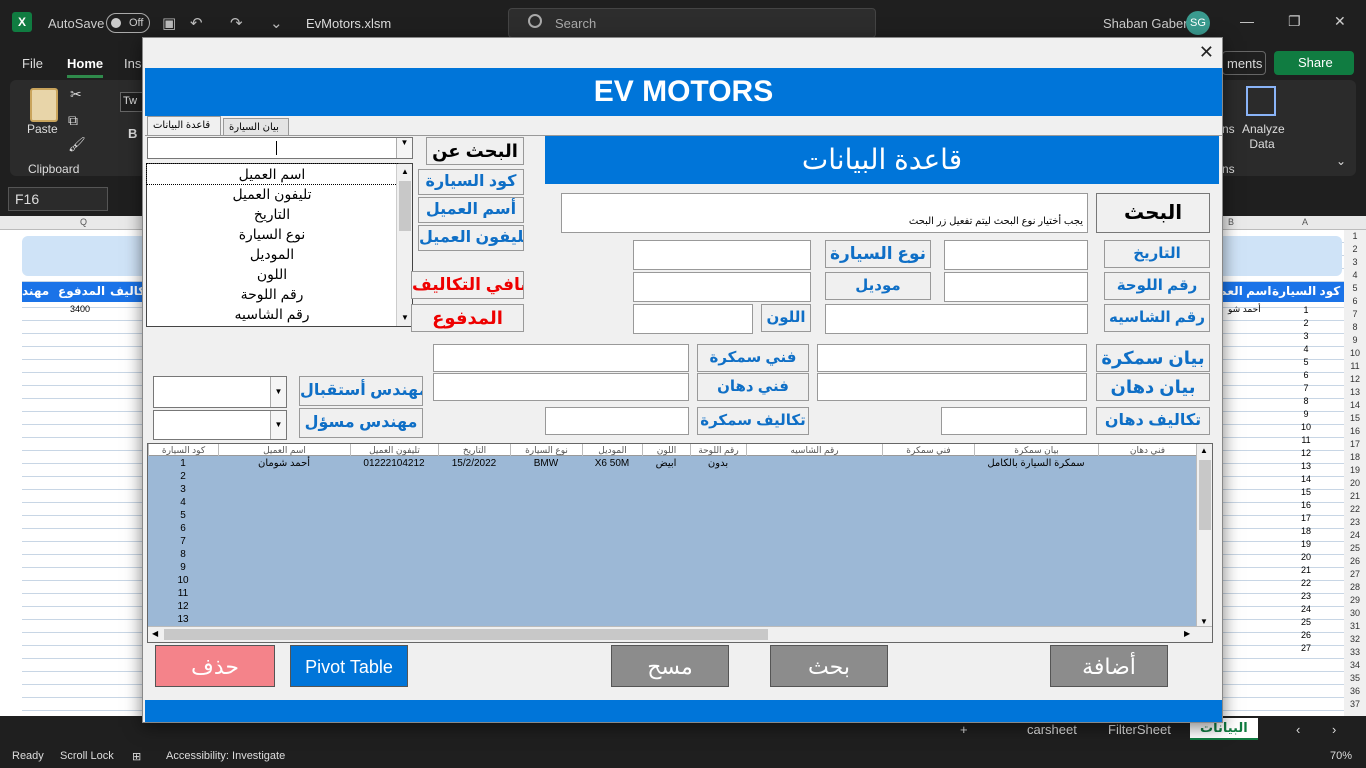 Image resolution: width=1366 pixels, height=768 pixels. Describe the element at coordinates (1306, 466) in the screenshot. I see `sheet-code-cell: 13` at that location.